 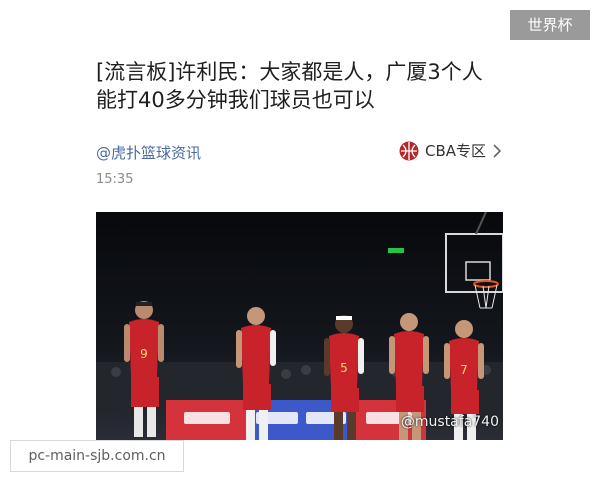 I want to click on cba-section-label: CBA专区, so click(x=455, y=151).